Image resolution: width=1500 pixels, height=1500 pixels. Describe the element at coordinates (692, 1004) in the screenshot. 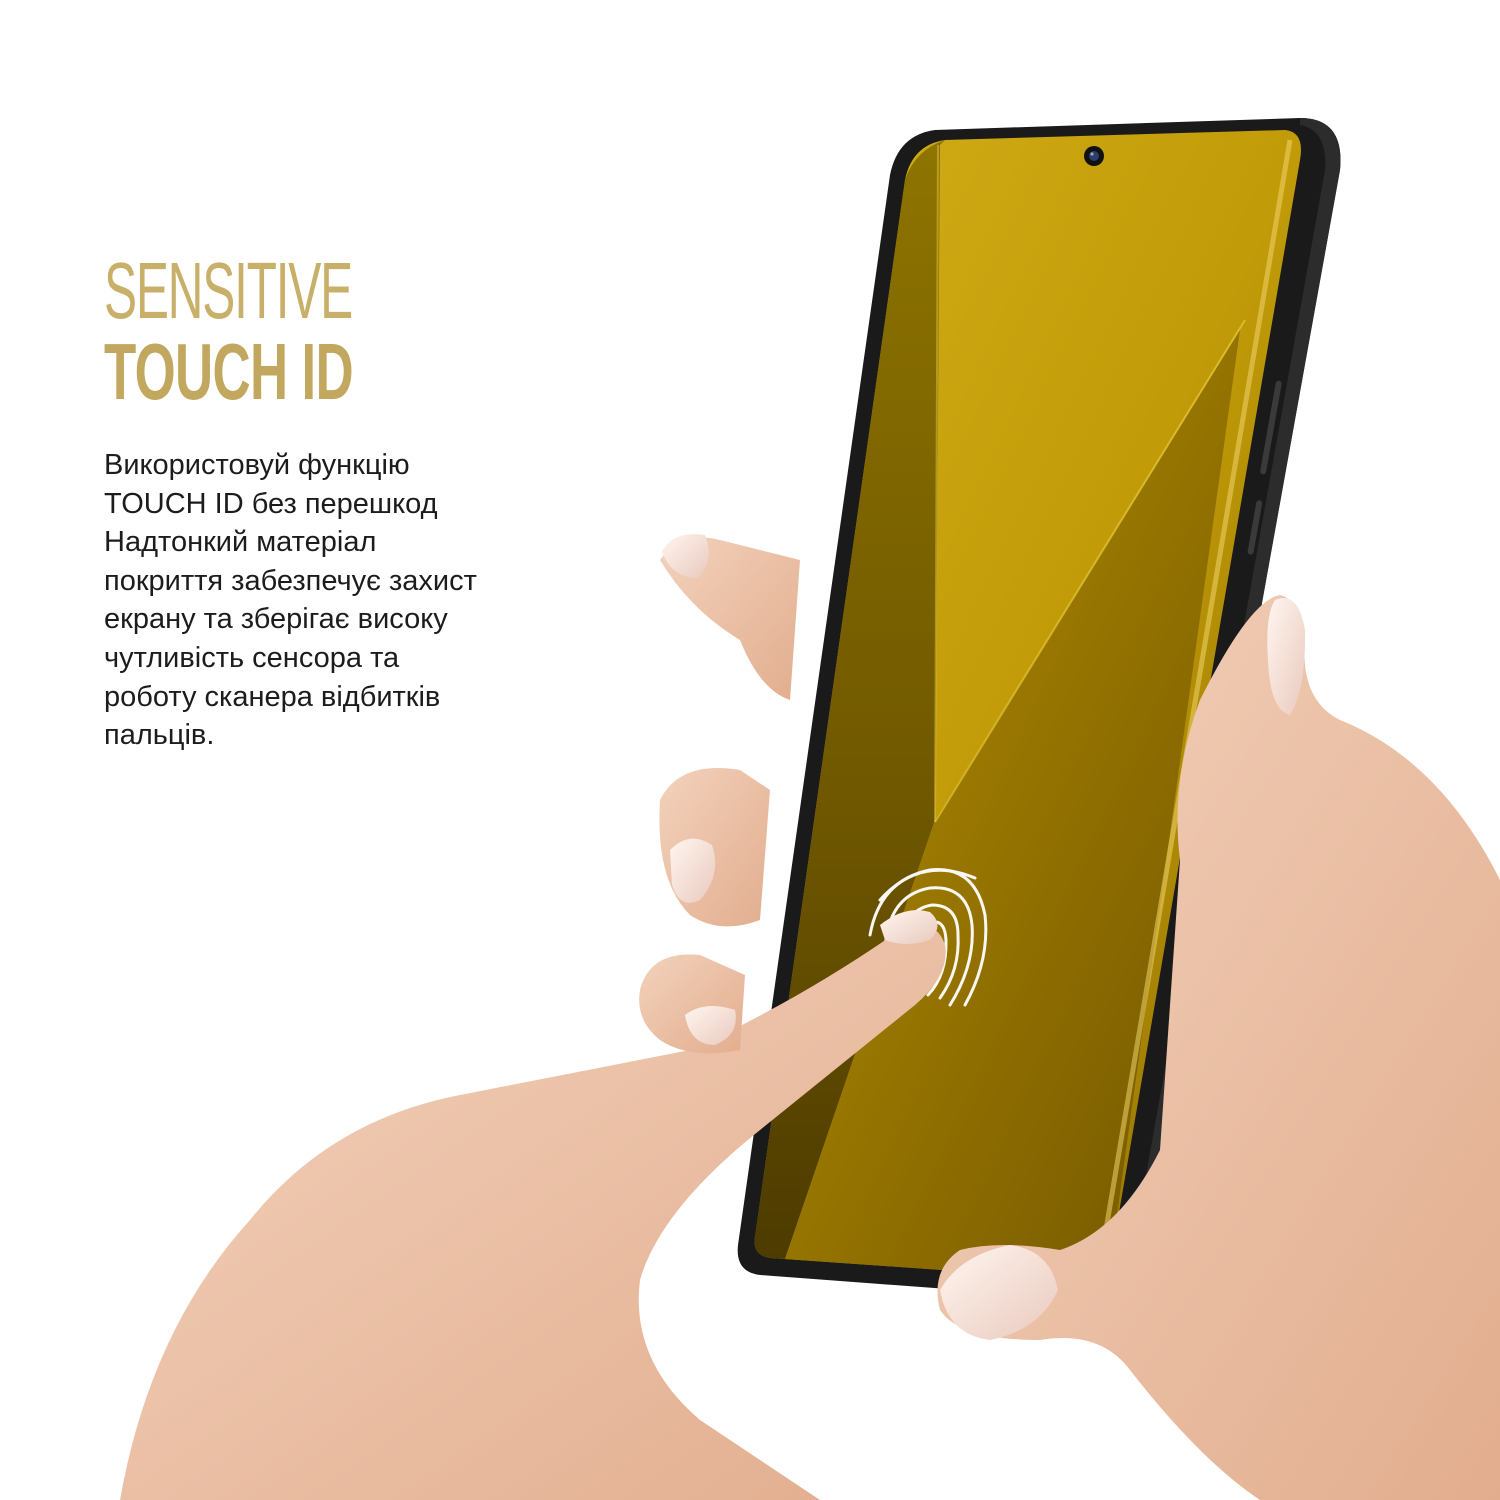

I see `left-hand-fingers` at that location.